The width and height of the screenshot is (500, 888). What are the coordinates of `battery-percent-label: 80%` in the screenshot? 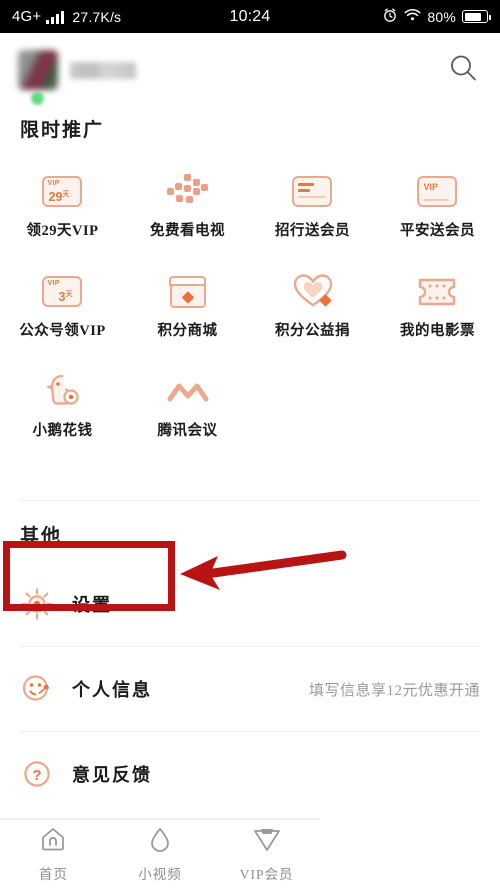 It's located at (441, 16).